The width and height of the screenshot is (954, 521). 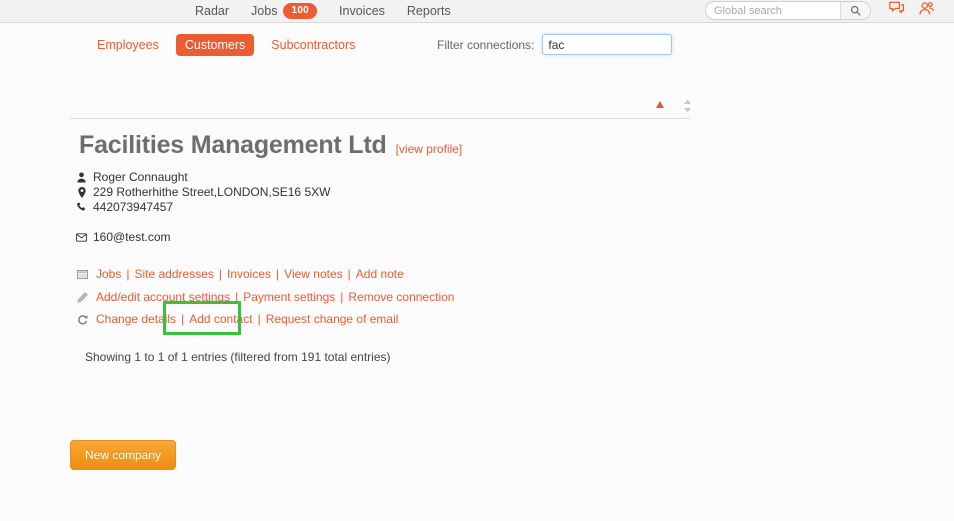 I want to click on link-change-details: Change details, so click(x=136, y=319).